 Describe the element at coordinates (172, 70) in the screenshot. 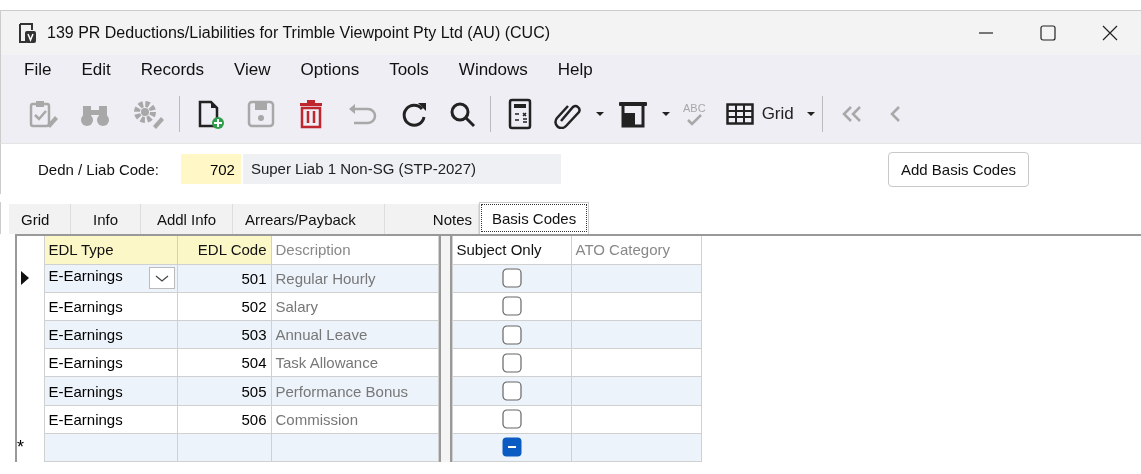

I see `menu-item: Records` at that location.